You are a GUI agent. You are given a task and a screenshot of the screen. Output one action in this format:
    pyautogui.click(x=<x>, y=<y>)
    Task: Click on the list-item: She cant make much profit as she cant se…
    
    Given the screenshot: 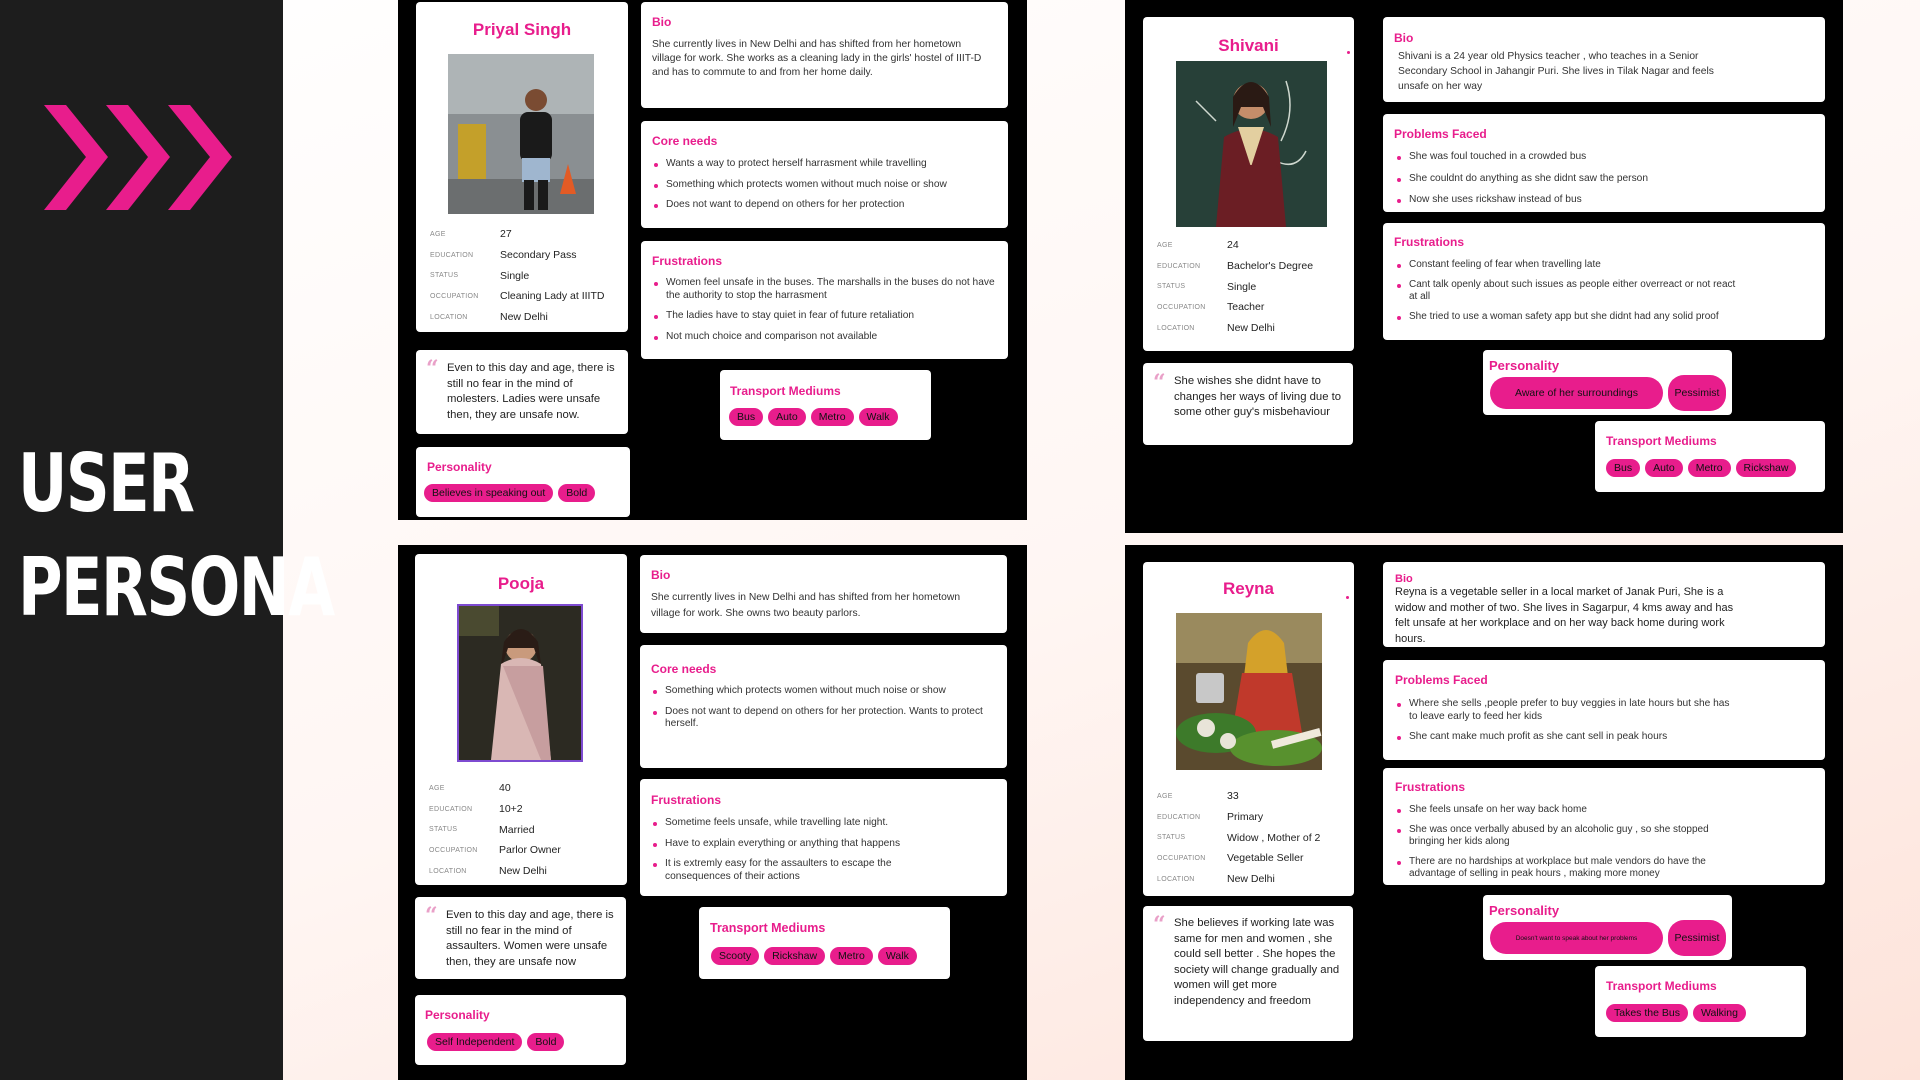 What is the action you would take?
    pyautogui.click(x=1565, y=737)
    